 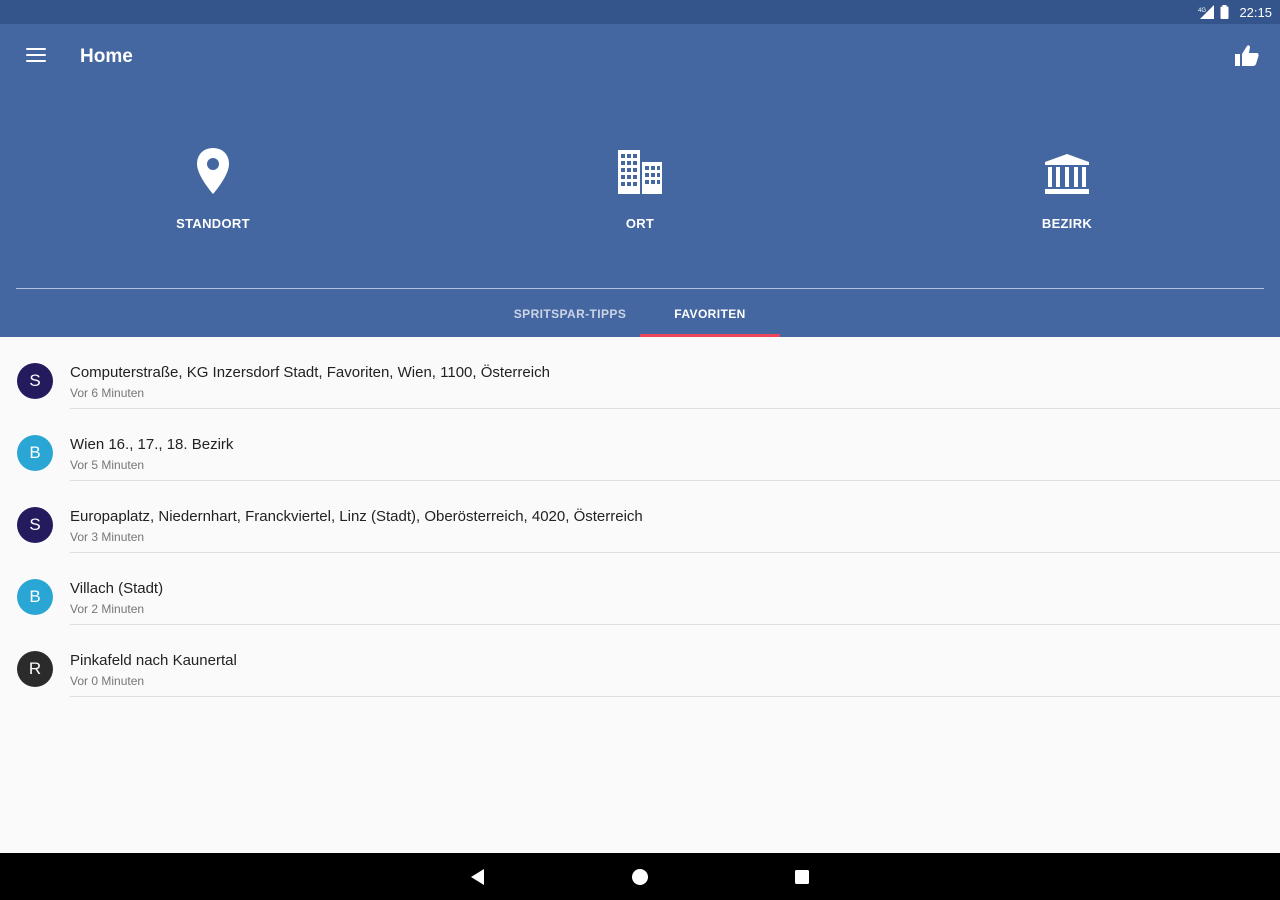 I want to click on bezirk-button: BEZIRK, so click(x=1067, y=186).